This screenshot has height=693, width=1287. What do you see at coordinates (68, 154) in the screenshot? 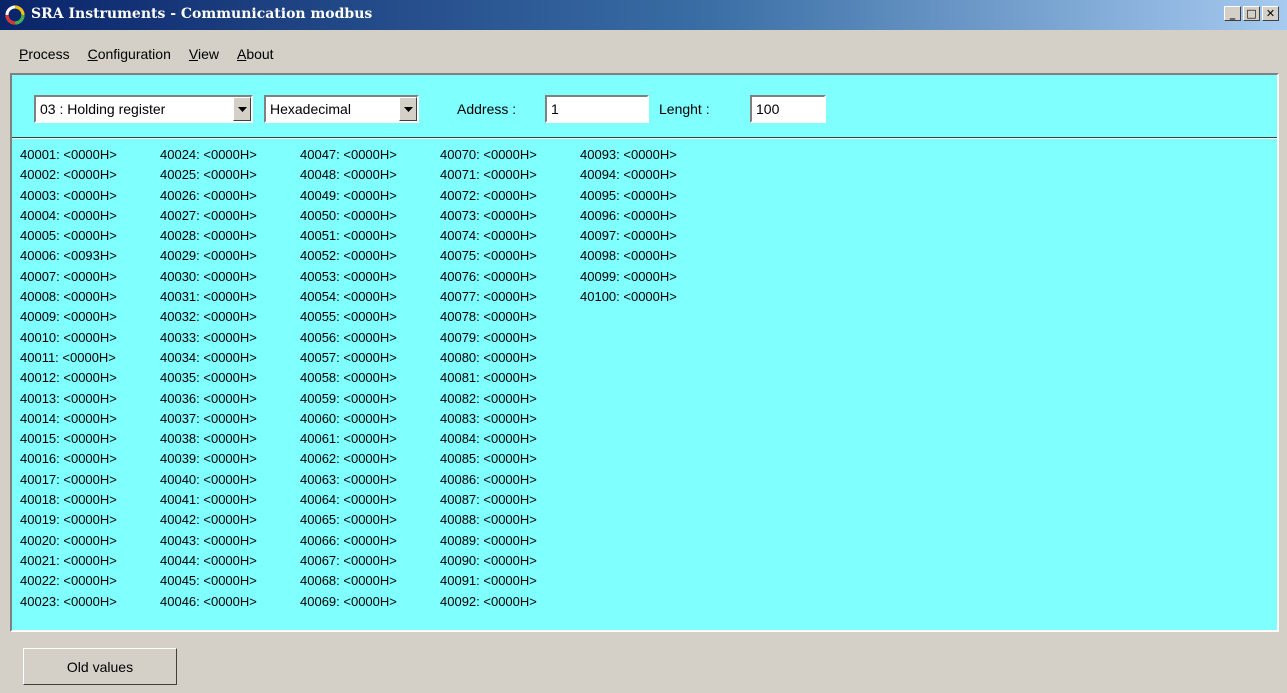
I see `register-value: 40001: <0000H>` at bounding box center [68, 154].